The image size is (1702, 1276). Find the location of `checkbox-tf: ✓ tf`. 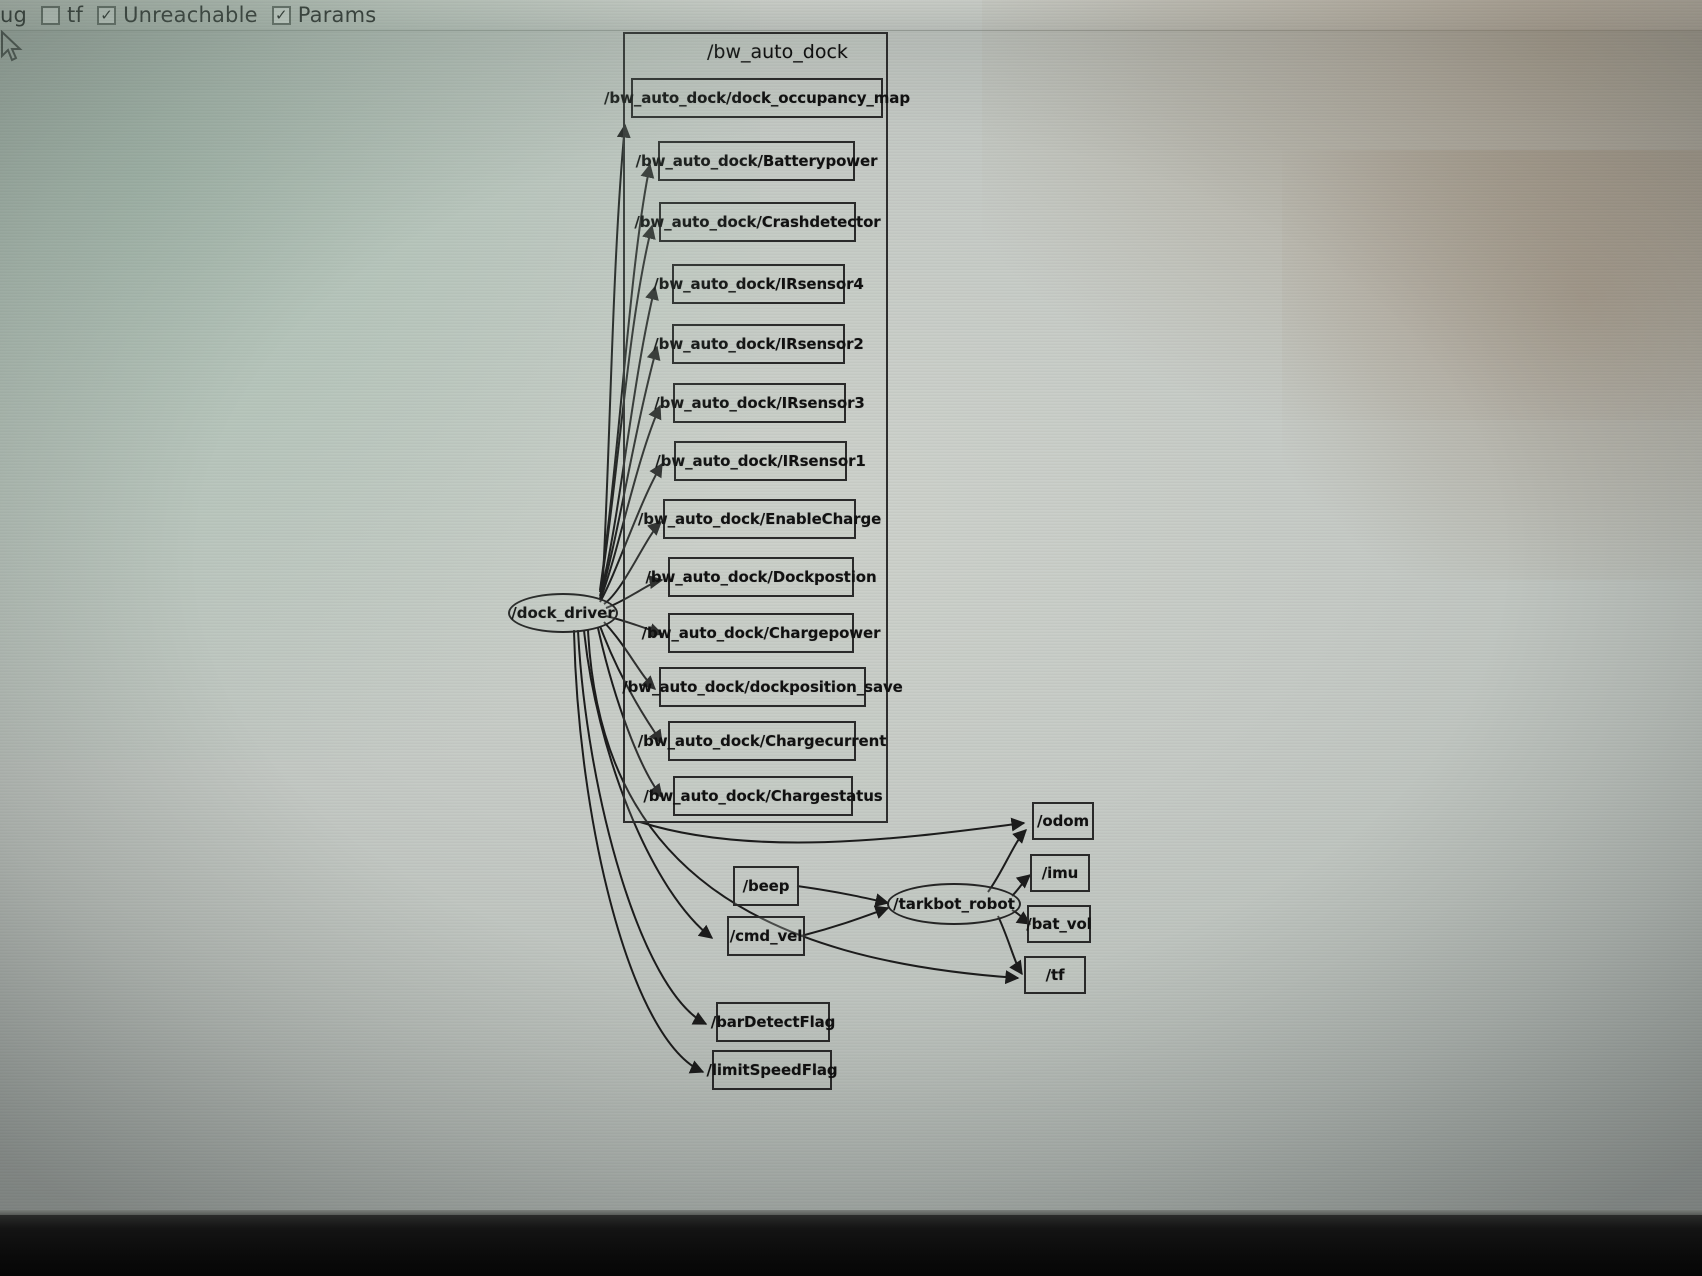

checkbox-tf: ✓ tf is located at coordinates (62, 15).